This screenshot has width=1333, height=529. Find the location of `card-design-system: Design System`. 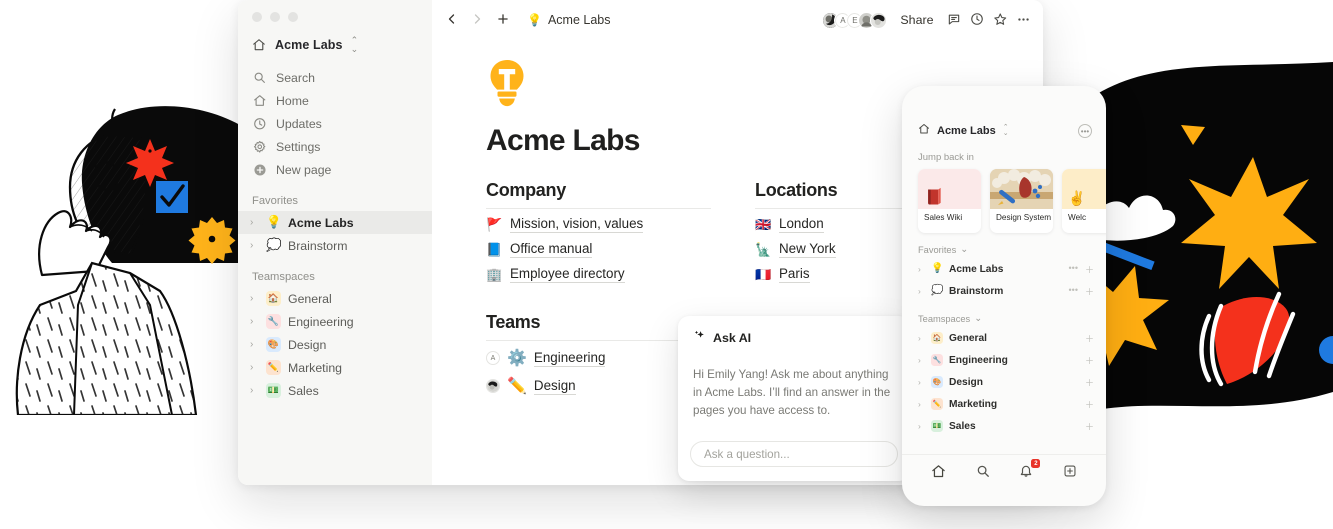

card-design-system: Design System is located at coordinates (1021, 201).